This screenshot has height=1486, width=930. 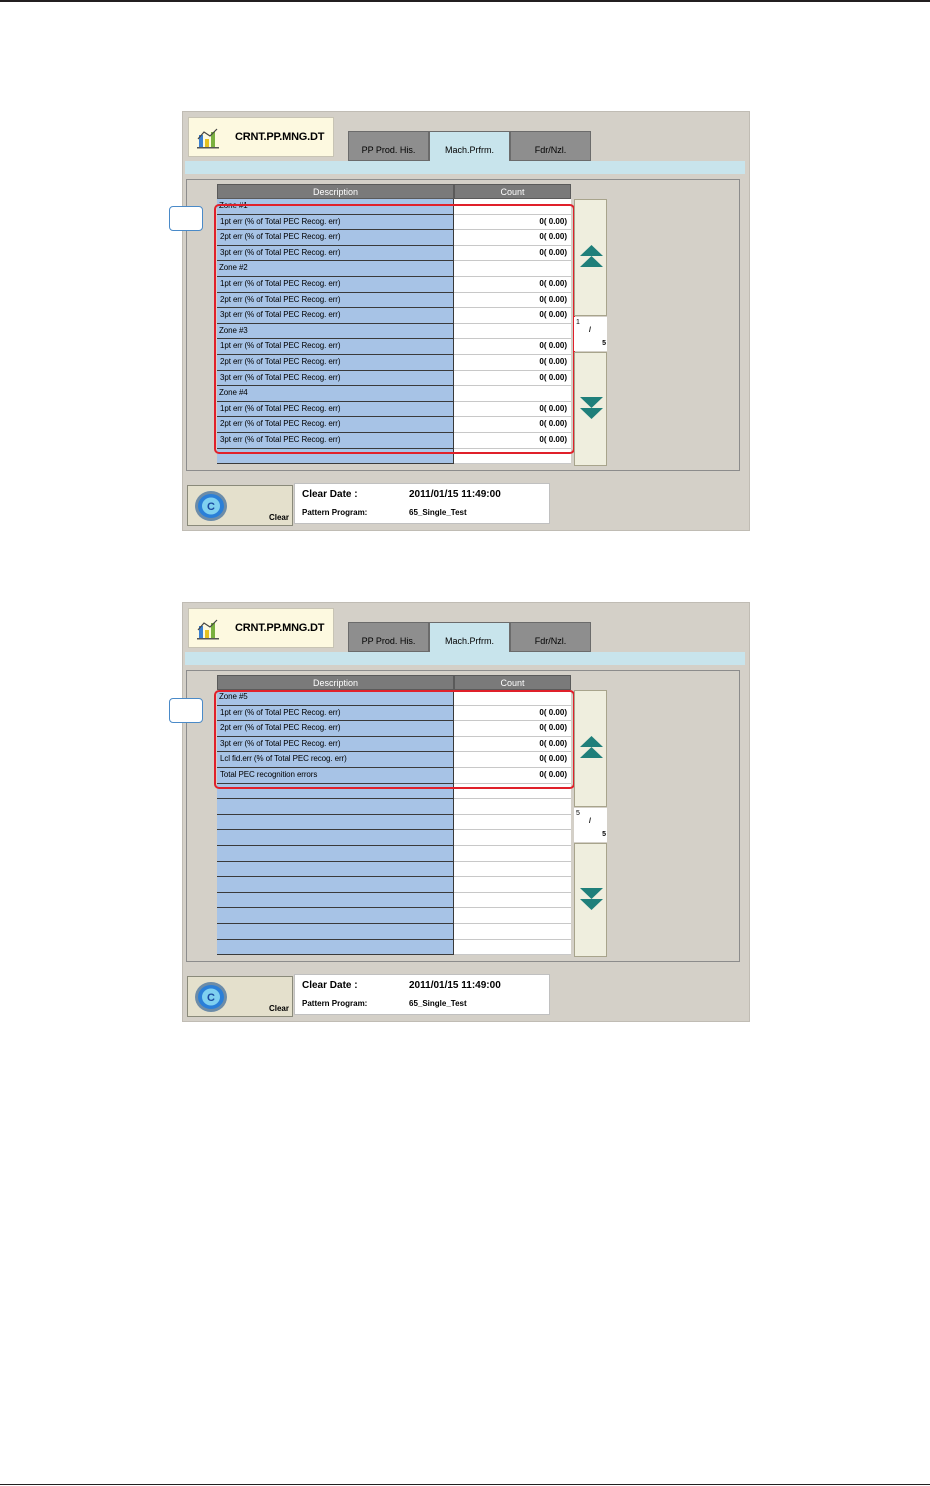 What do you see at coordinates (578, 813) in the screenshot?
I see `page-current: 5` at bounding box center [578, 813].